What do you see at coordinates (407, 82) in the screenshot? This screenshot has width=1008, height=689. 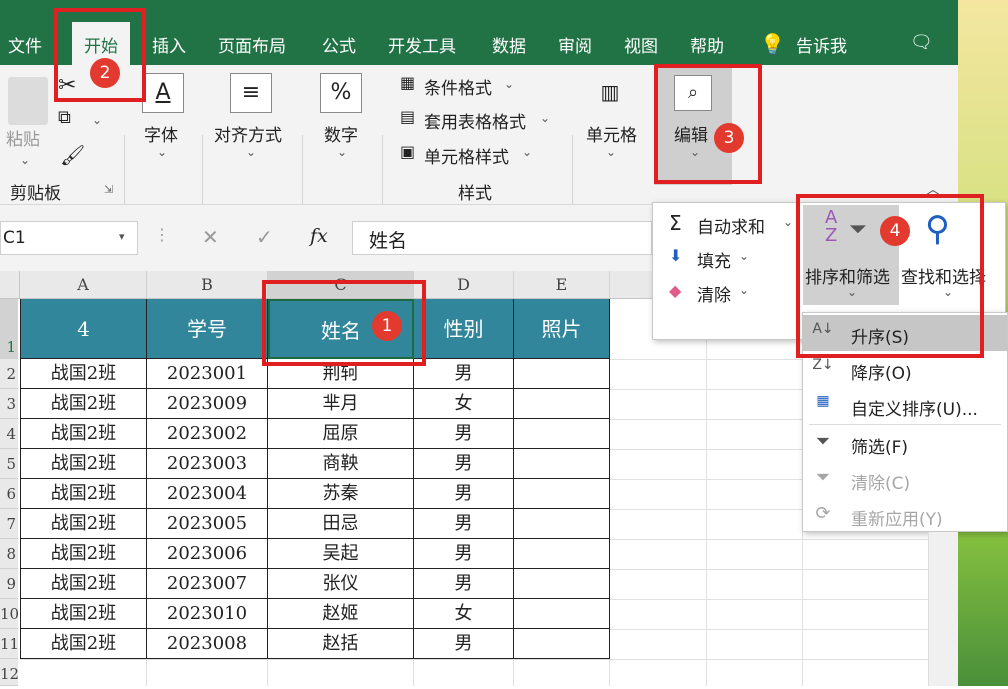 I see `conditional-format-icon: ▦` at bounding box center [407, 82].